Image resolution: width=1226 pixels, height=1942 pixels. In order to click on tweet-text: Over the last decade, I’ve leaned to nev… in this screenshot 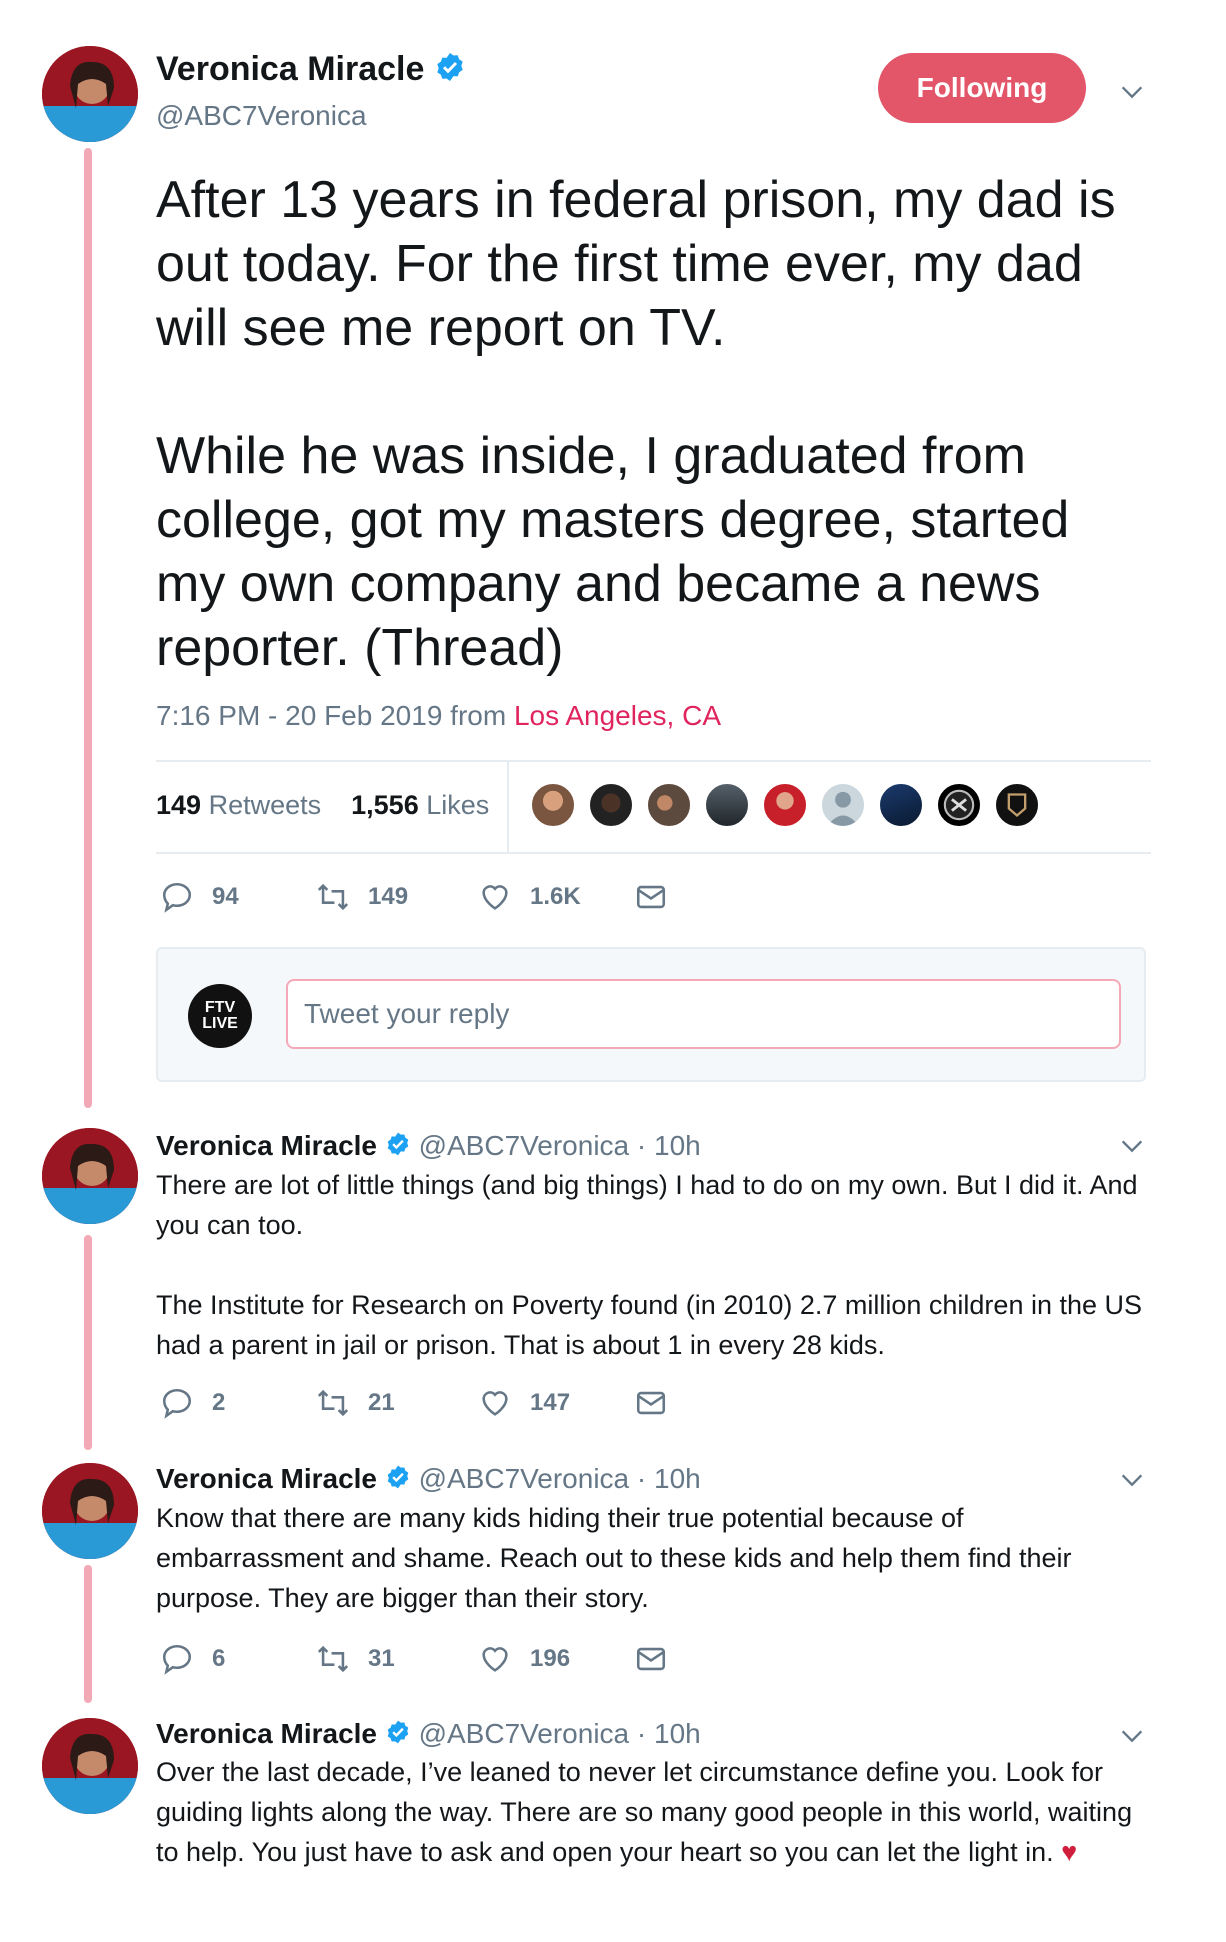, I will do `click(648, 1812)`.